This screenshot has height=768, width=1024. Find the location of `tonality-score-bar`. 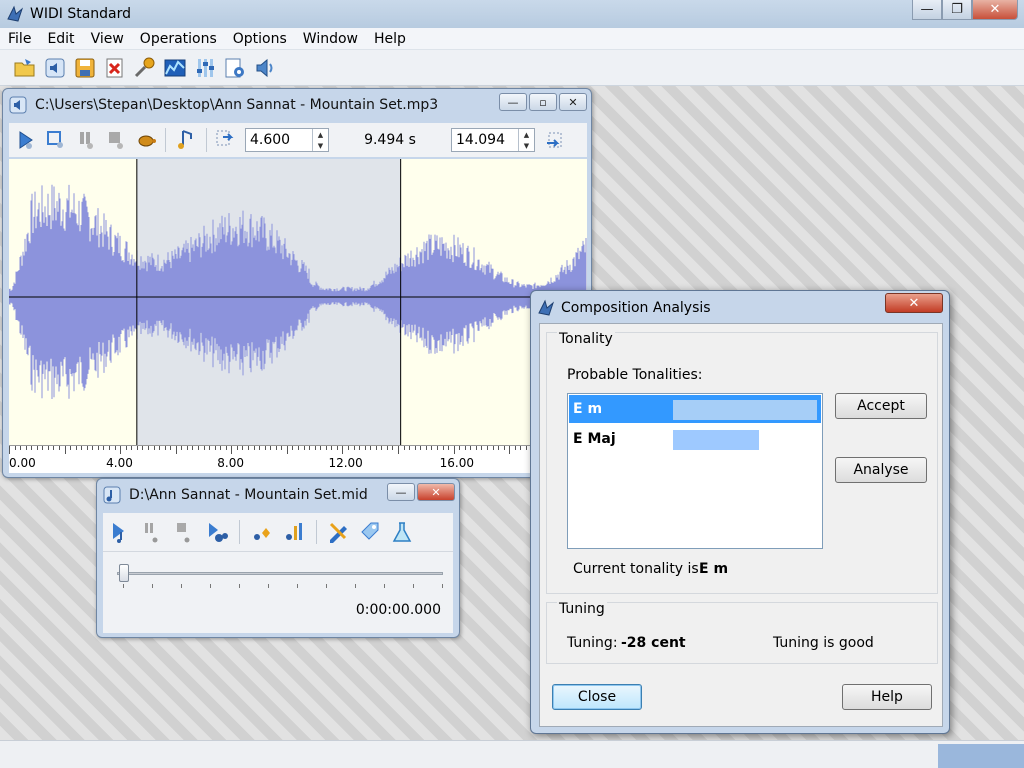

tonality-score-bar is located at coordinates (716, 440).